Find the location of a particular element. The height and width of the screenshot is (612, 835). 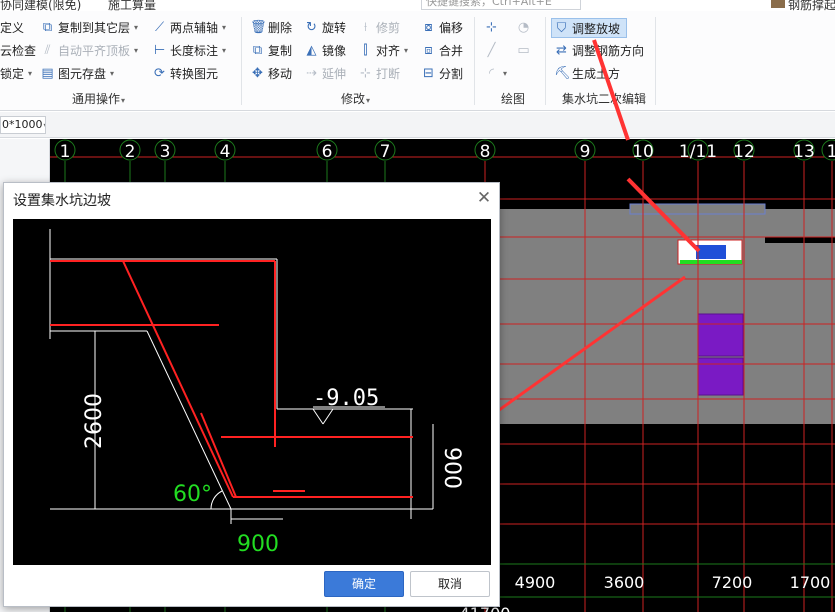

trim-button: ⟊ 修剪 is located at coordinates (379, 27).